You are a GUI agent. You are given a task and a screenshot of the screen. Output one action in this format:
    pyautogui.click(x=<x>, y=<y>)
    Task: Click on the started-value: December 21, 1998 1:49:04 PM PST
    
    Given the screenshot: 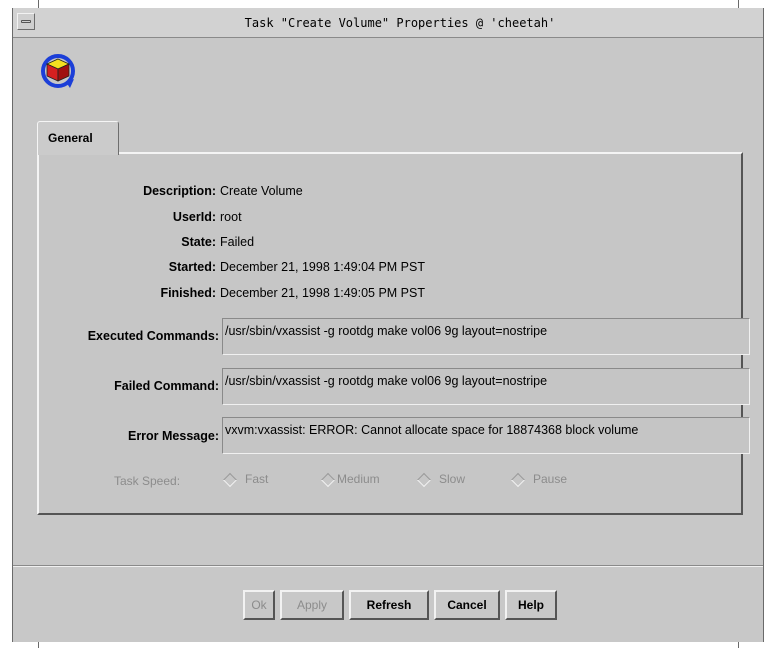 What is the action you would take?
    pyautogui.click(x=322, y=267)
    